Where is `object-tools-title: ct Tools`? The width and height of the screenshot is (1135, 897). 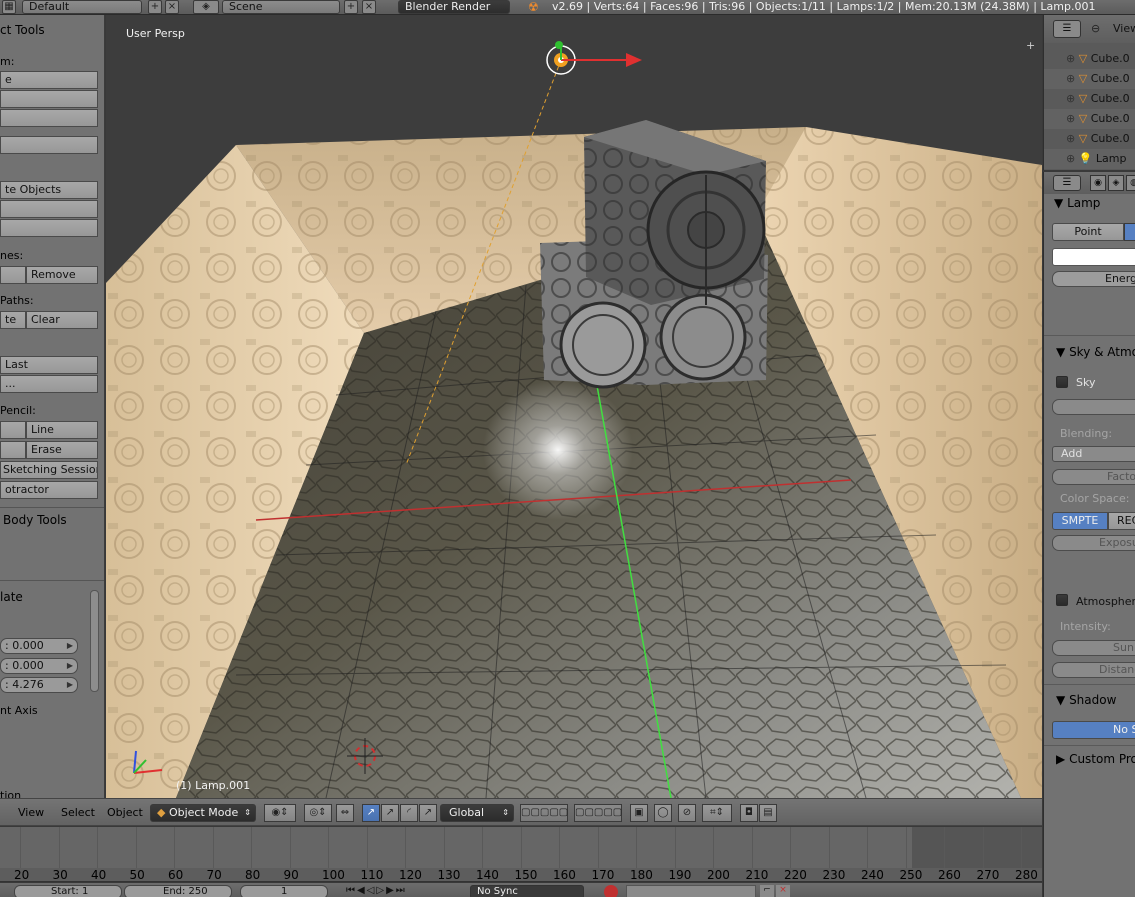 object-tools-title: ct Tools is located at coordinates (22, 30).